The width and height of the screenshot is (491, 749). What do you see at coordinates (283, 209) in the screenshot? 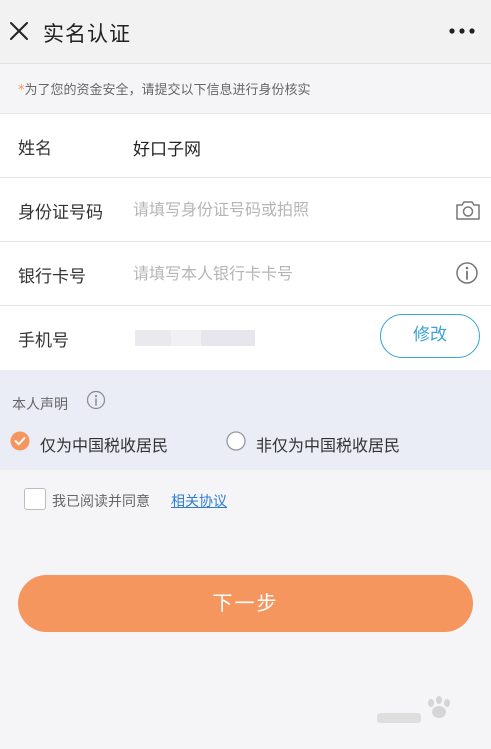
I see `id-number-input` at bounding box center [283, 209].